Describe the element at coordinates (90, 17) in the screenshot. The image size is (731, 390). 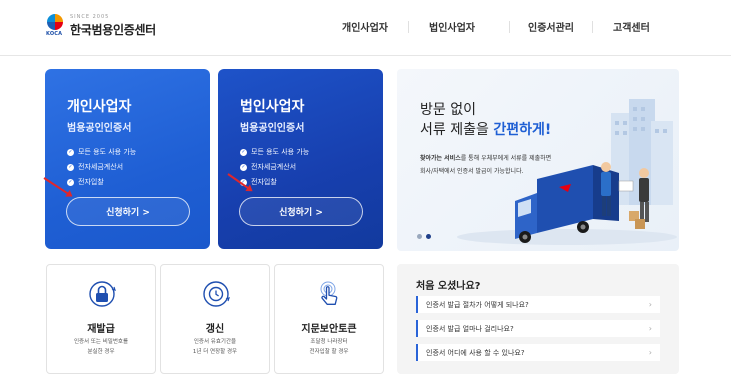
I see `logo-since: SINCE 2005` at that location.